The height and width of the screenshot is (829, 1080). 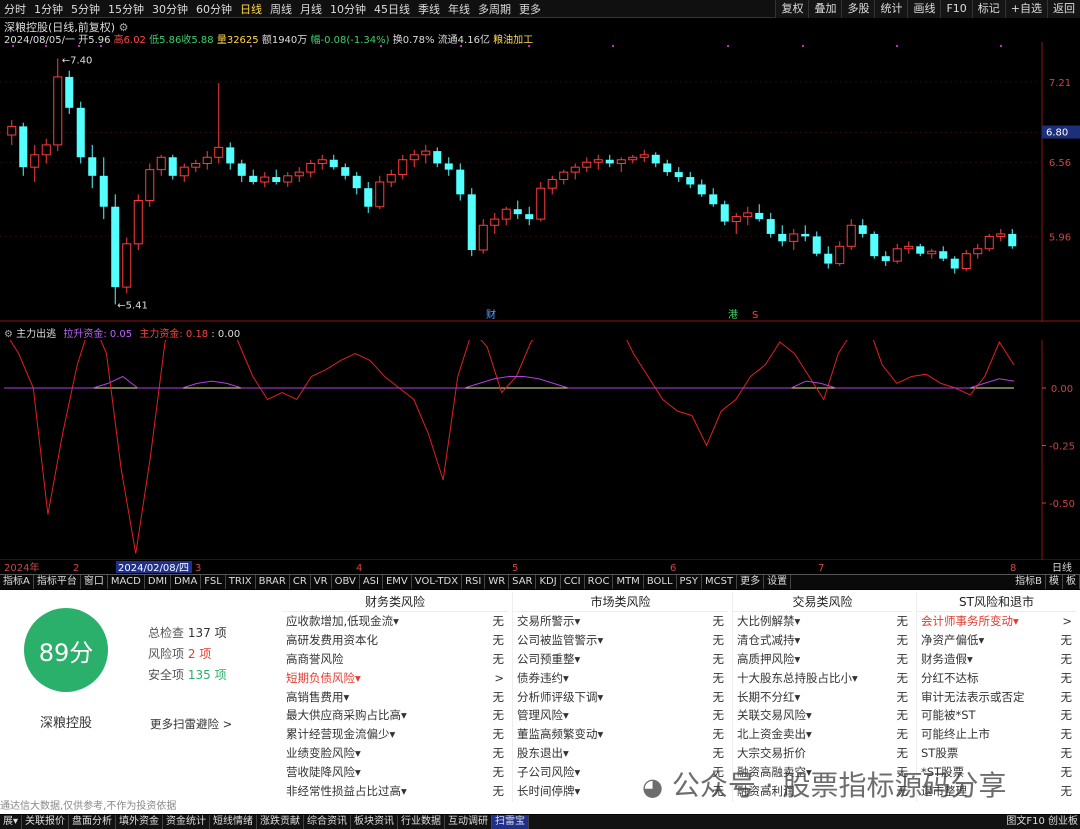 I want to click on risk-row: 最大供应商采购占比高▾ 无, so click(x=395, y=715).